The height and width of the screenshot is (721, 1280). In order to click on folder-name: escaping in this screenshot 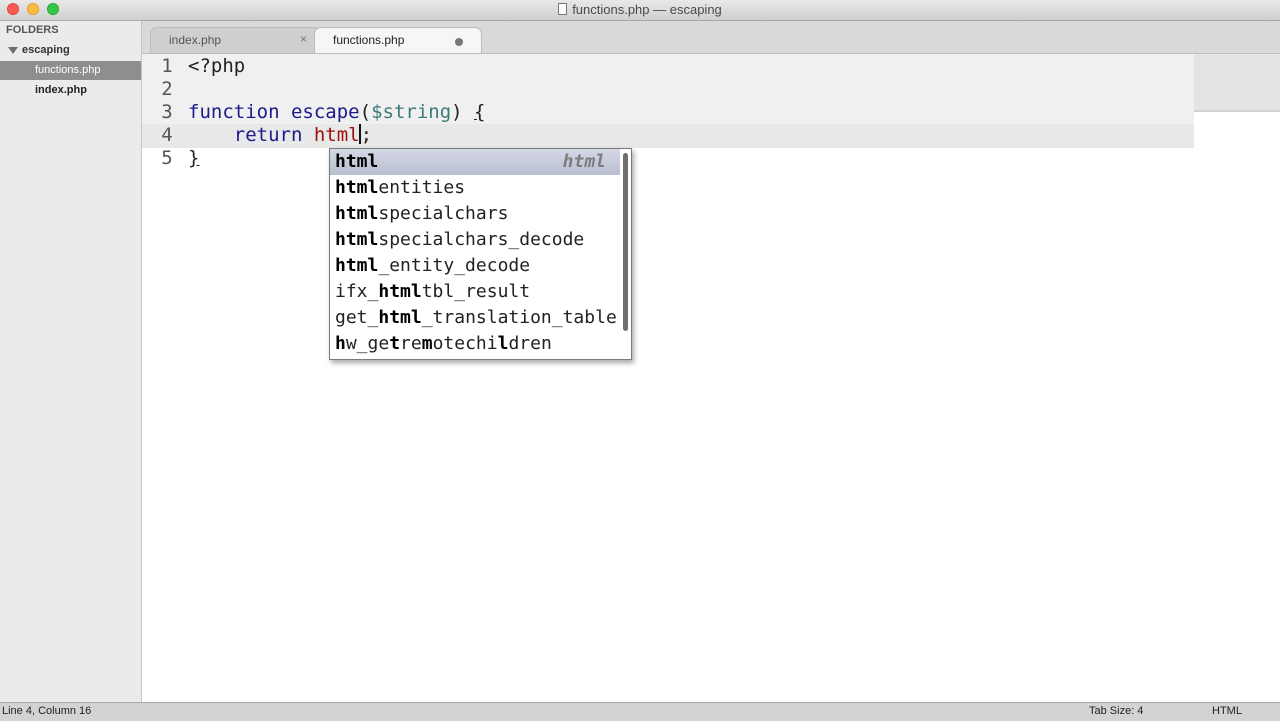, I will do `click(46, 50)`.